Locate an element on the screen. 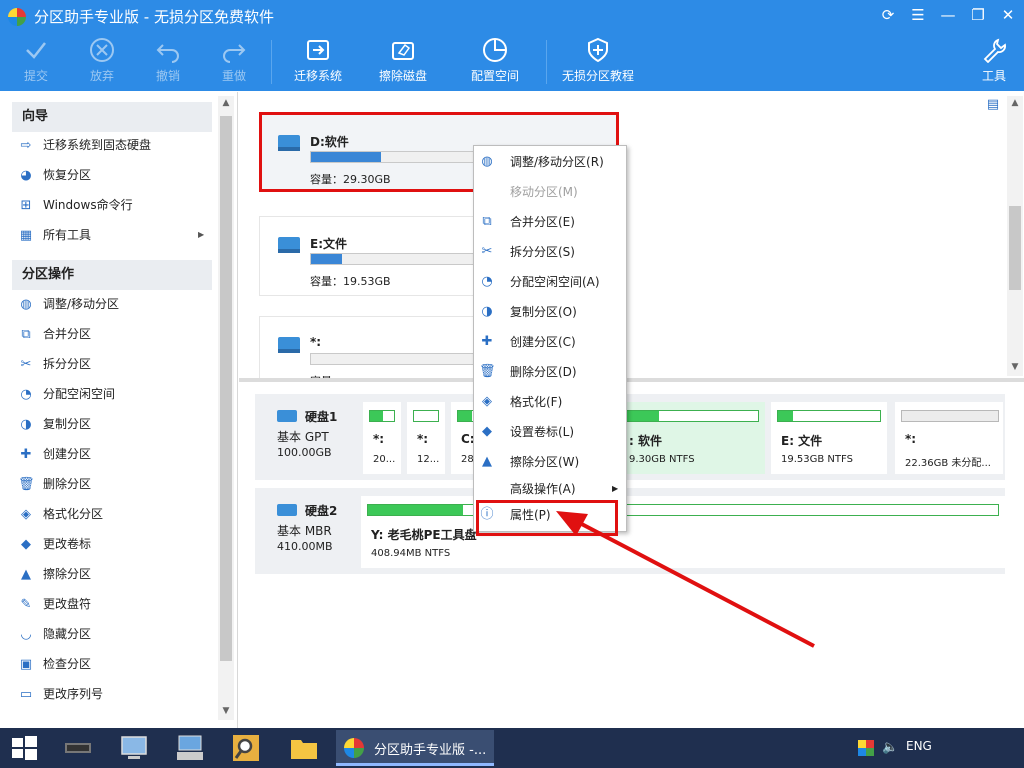 This screenshot has height=768, width=1024. keyboard-icon is located at coordinates (190, 748).